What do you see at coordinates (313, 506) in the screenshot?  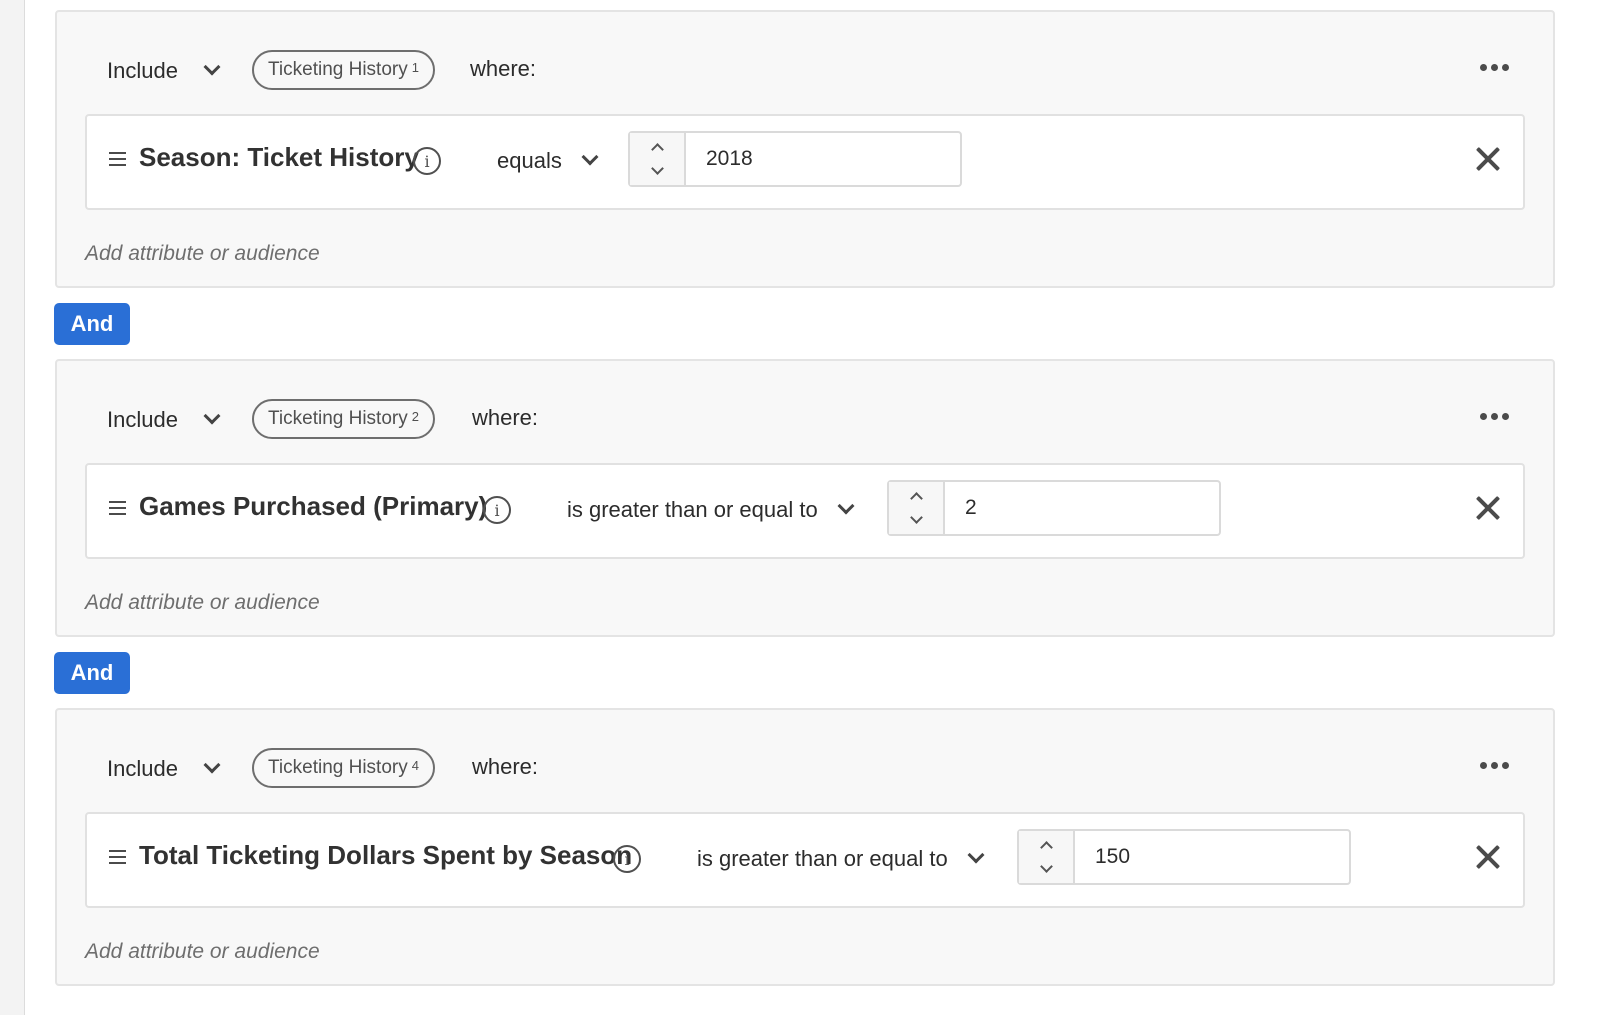 I see `attribute-name: Games Purchased (Primary)` at bounding box center [313, 506].